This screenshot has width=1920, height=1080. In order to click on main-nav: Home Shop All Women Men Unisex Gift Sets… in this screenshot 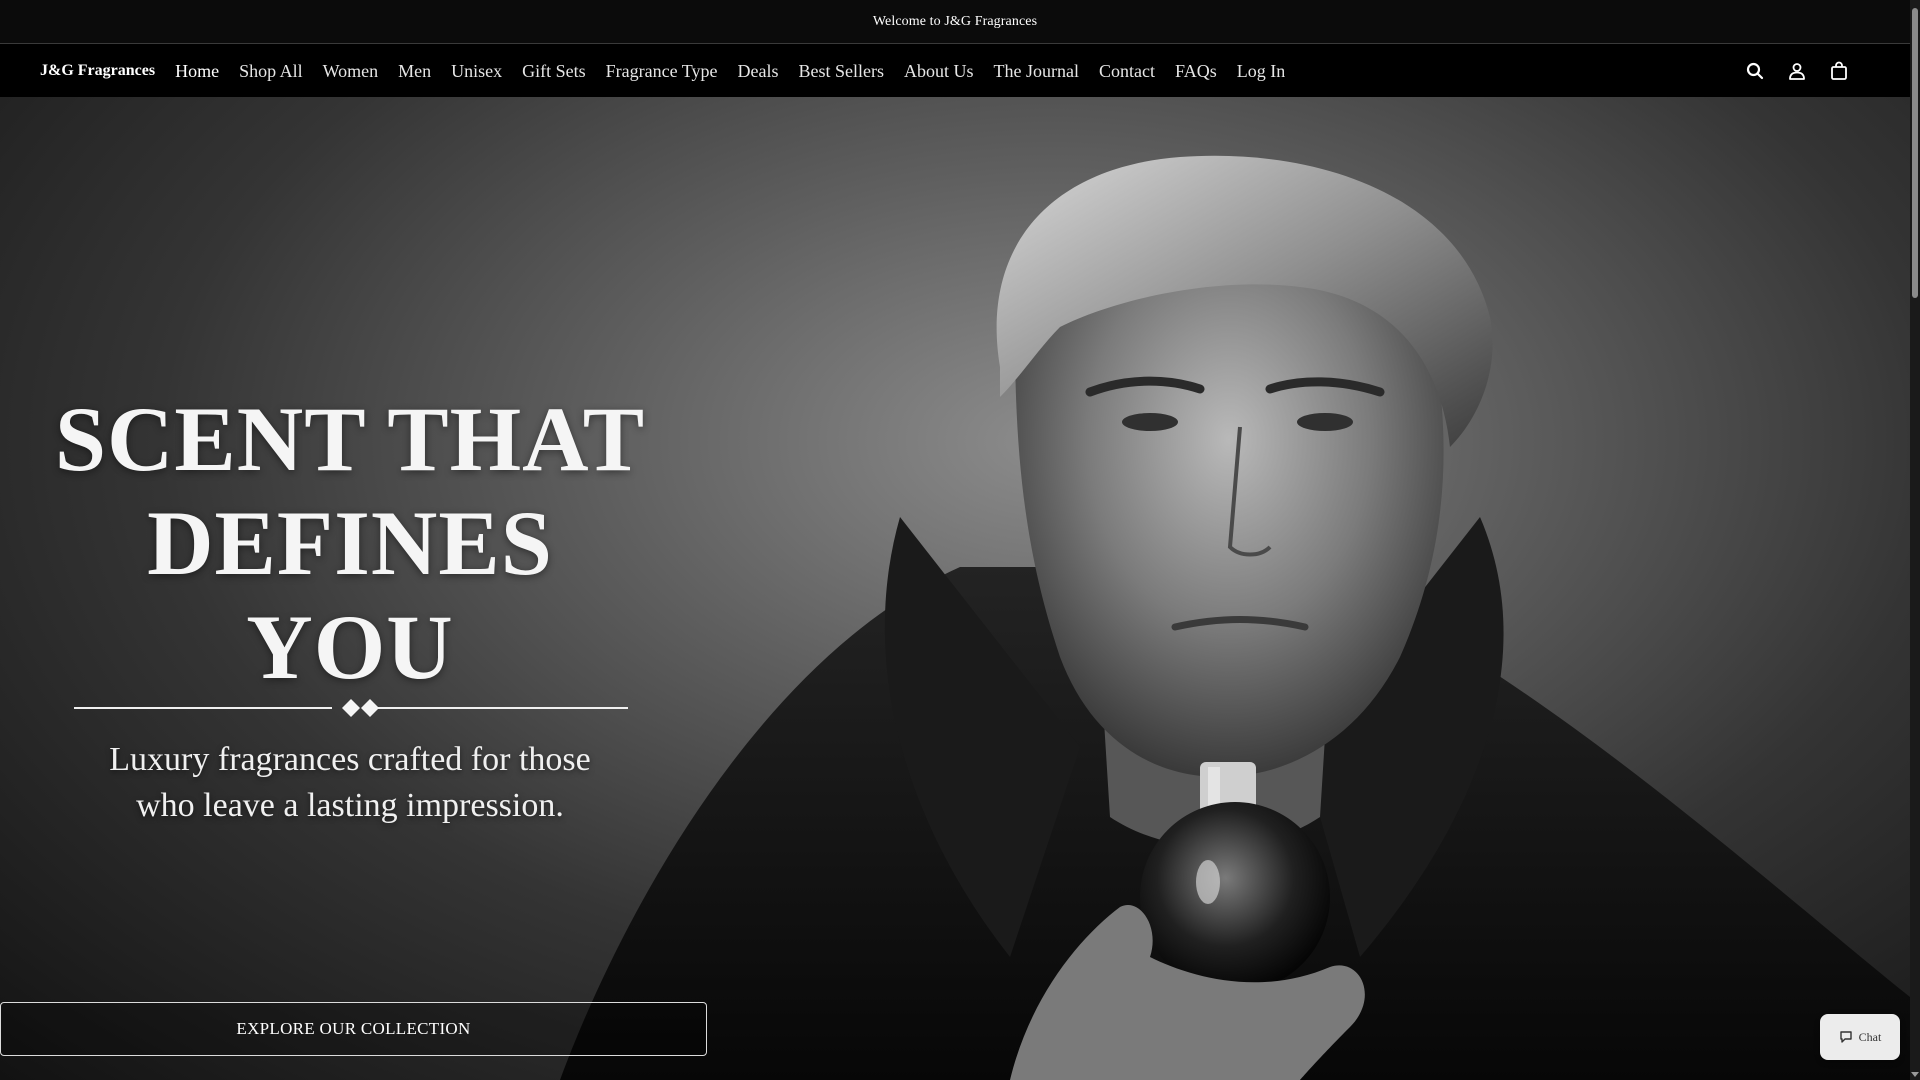, I will do `click(740, 71)`.